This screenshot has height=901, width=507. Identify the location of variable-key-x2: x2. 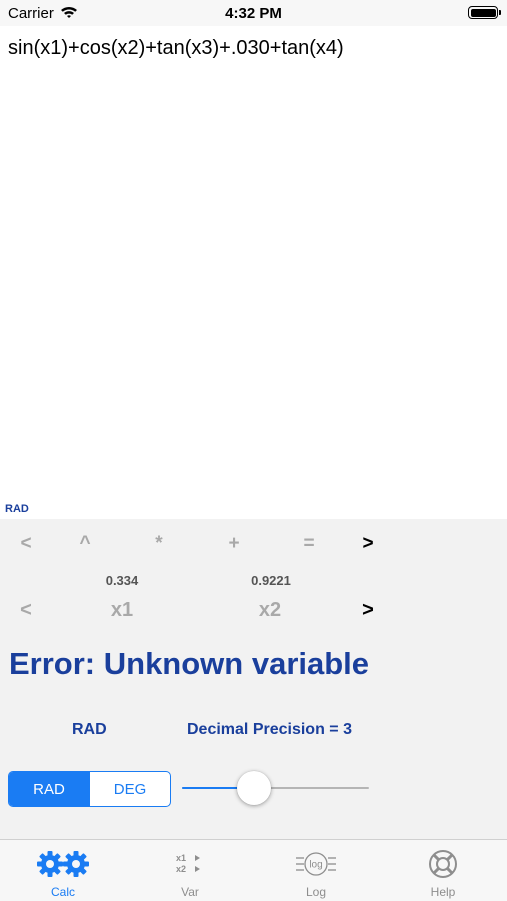
(270, 610).